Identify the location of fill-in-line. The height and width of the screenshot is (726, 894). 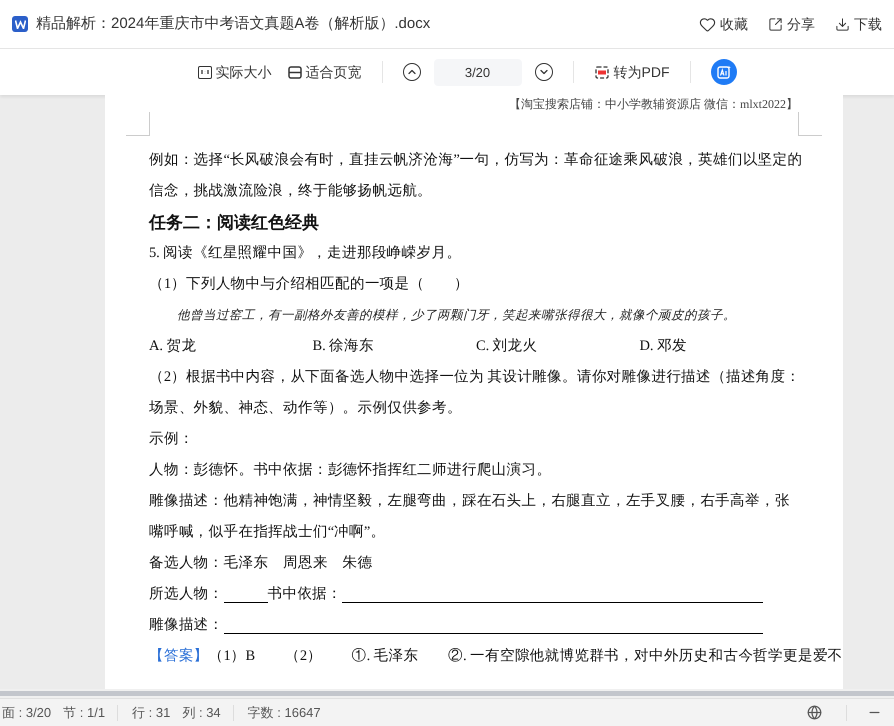
(246, 602).